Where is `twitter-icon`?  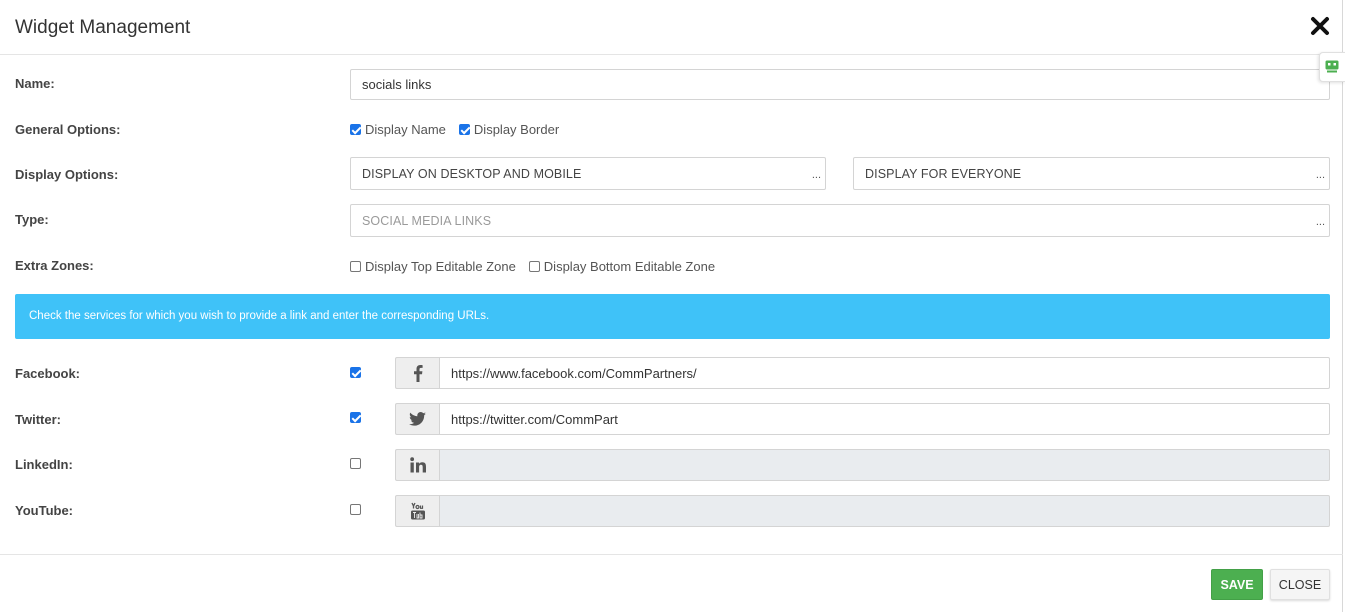
twitter-icon is located at coordinates (417, 419).